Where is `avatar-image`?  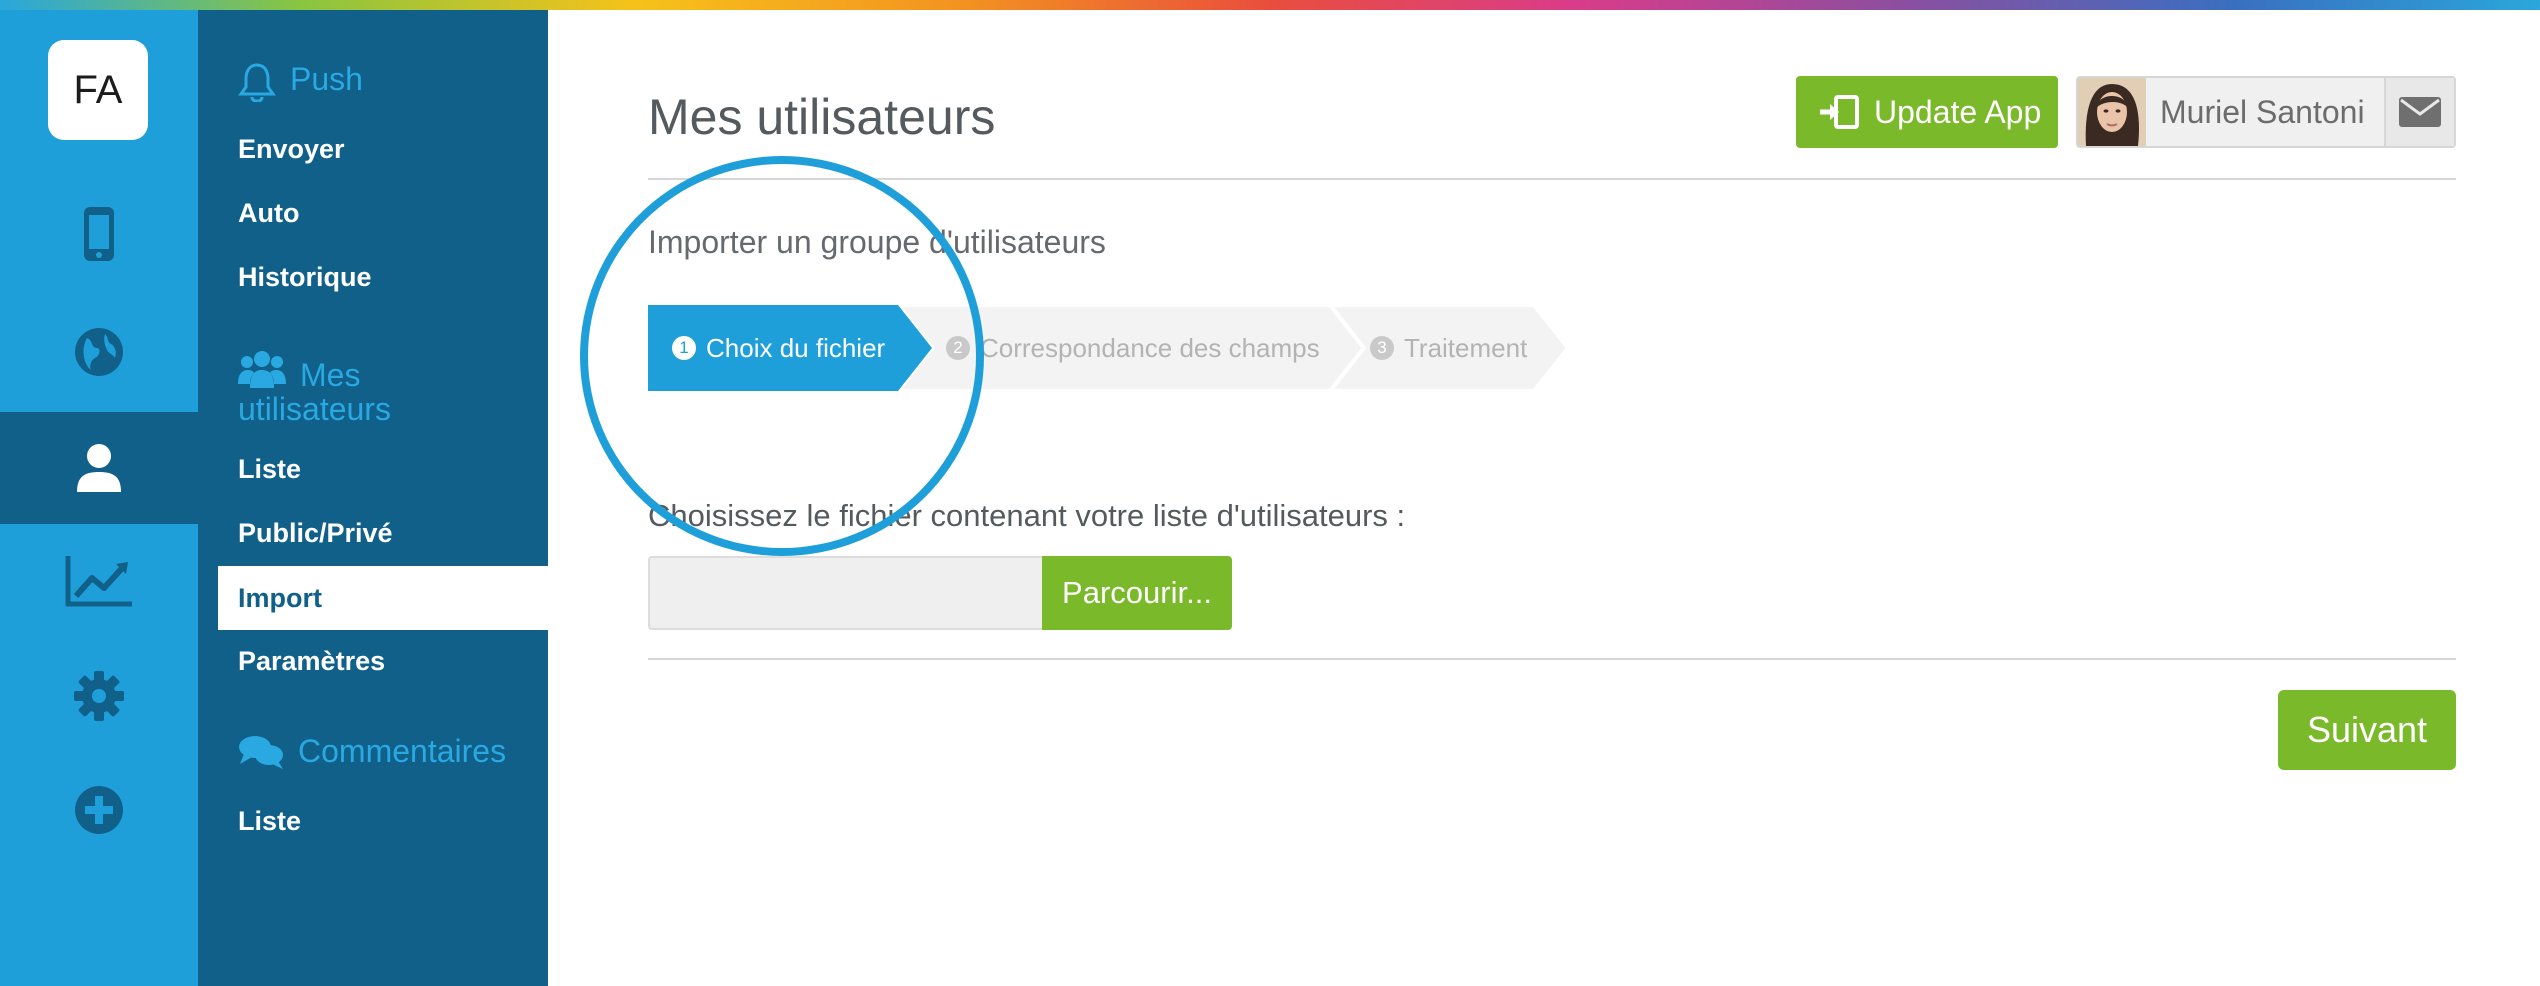
avatar-image is located at coordinates (2112, 112).